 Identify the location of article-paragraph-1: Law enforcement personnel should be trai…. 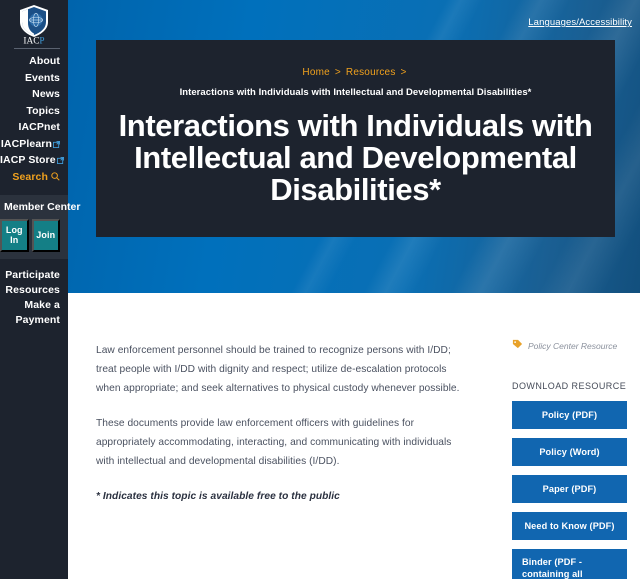
(278, 369).